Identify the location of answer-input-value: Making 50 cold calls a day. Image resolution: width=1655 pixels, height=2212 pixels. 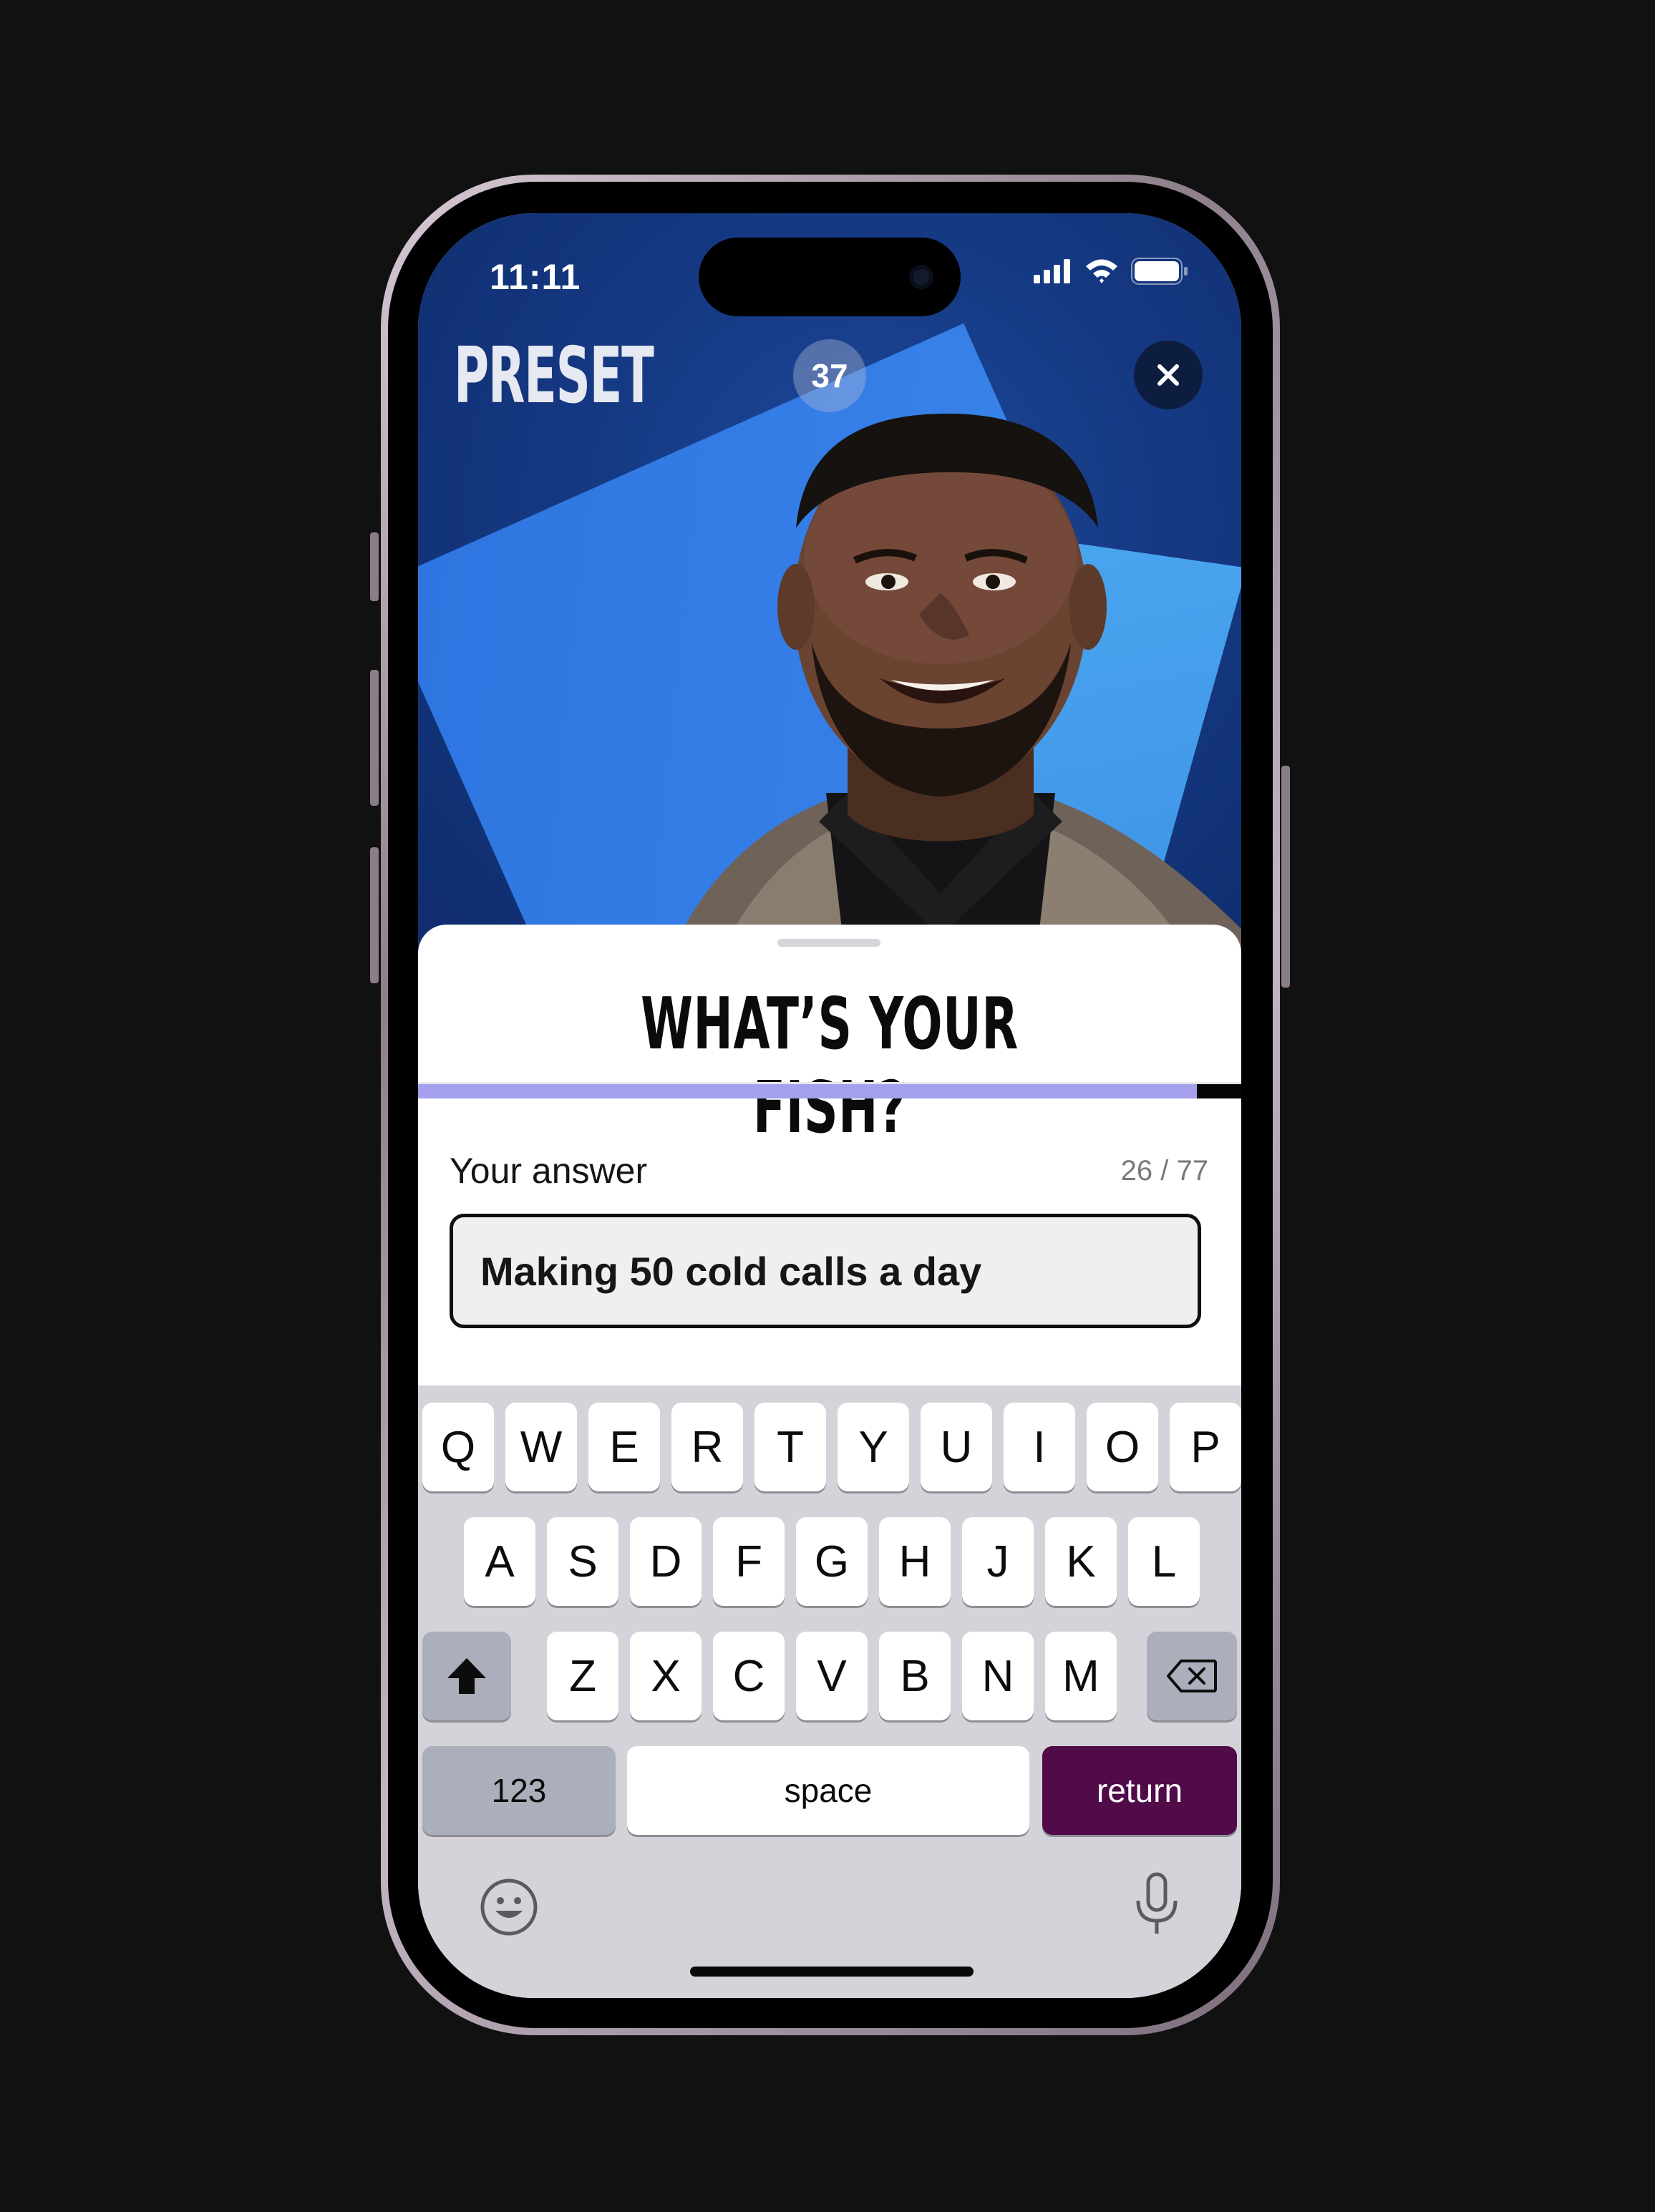
(731, 1271).